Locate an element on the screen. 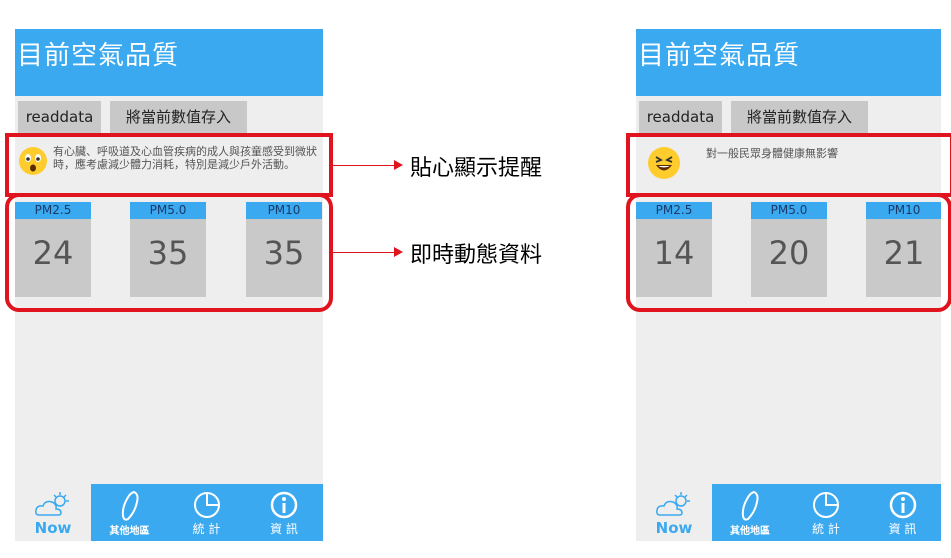 The width and height of the screenshot is (951, 558). alert-callout-arrowhead is located at coordinates (398, 165).